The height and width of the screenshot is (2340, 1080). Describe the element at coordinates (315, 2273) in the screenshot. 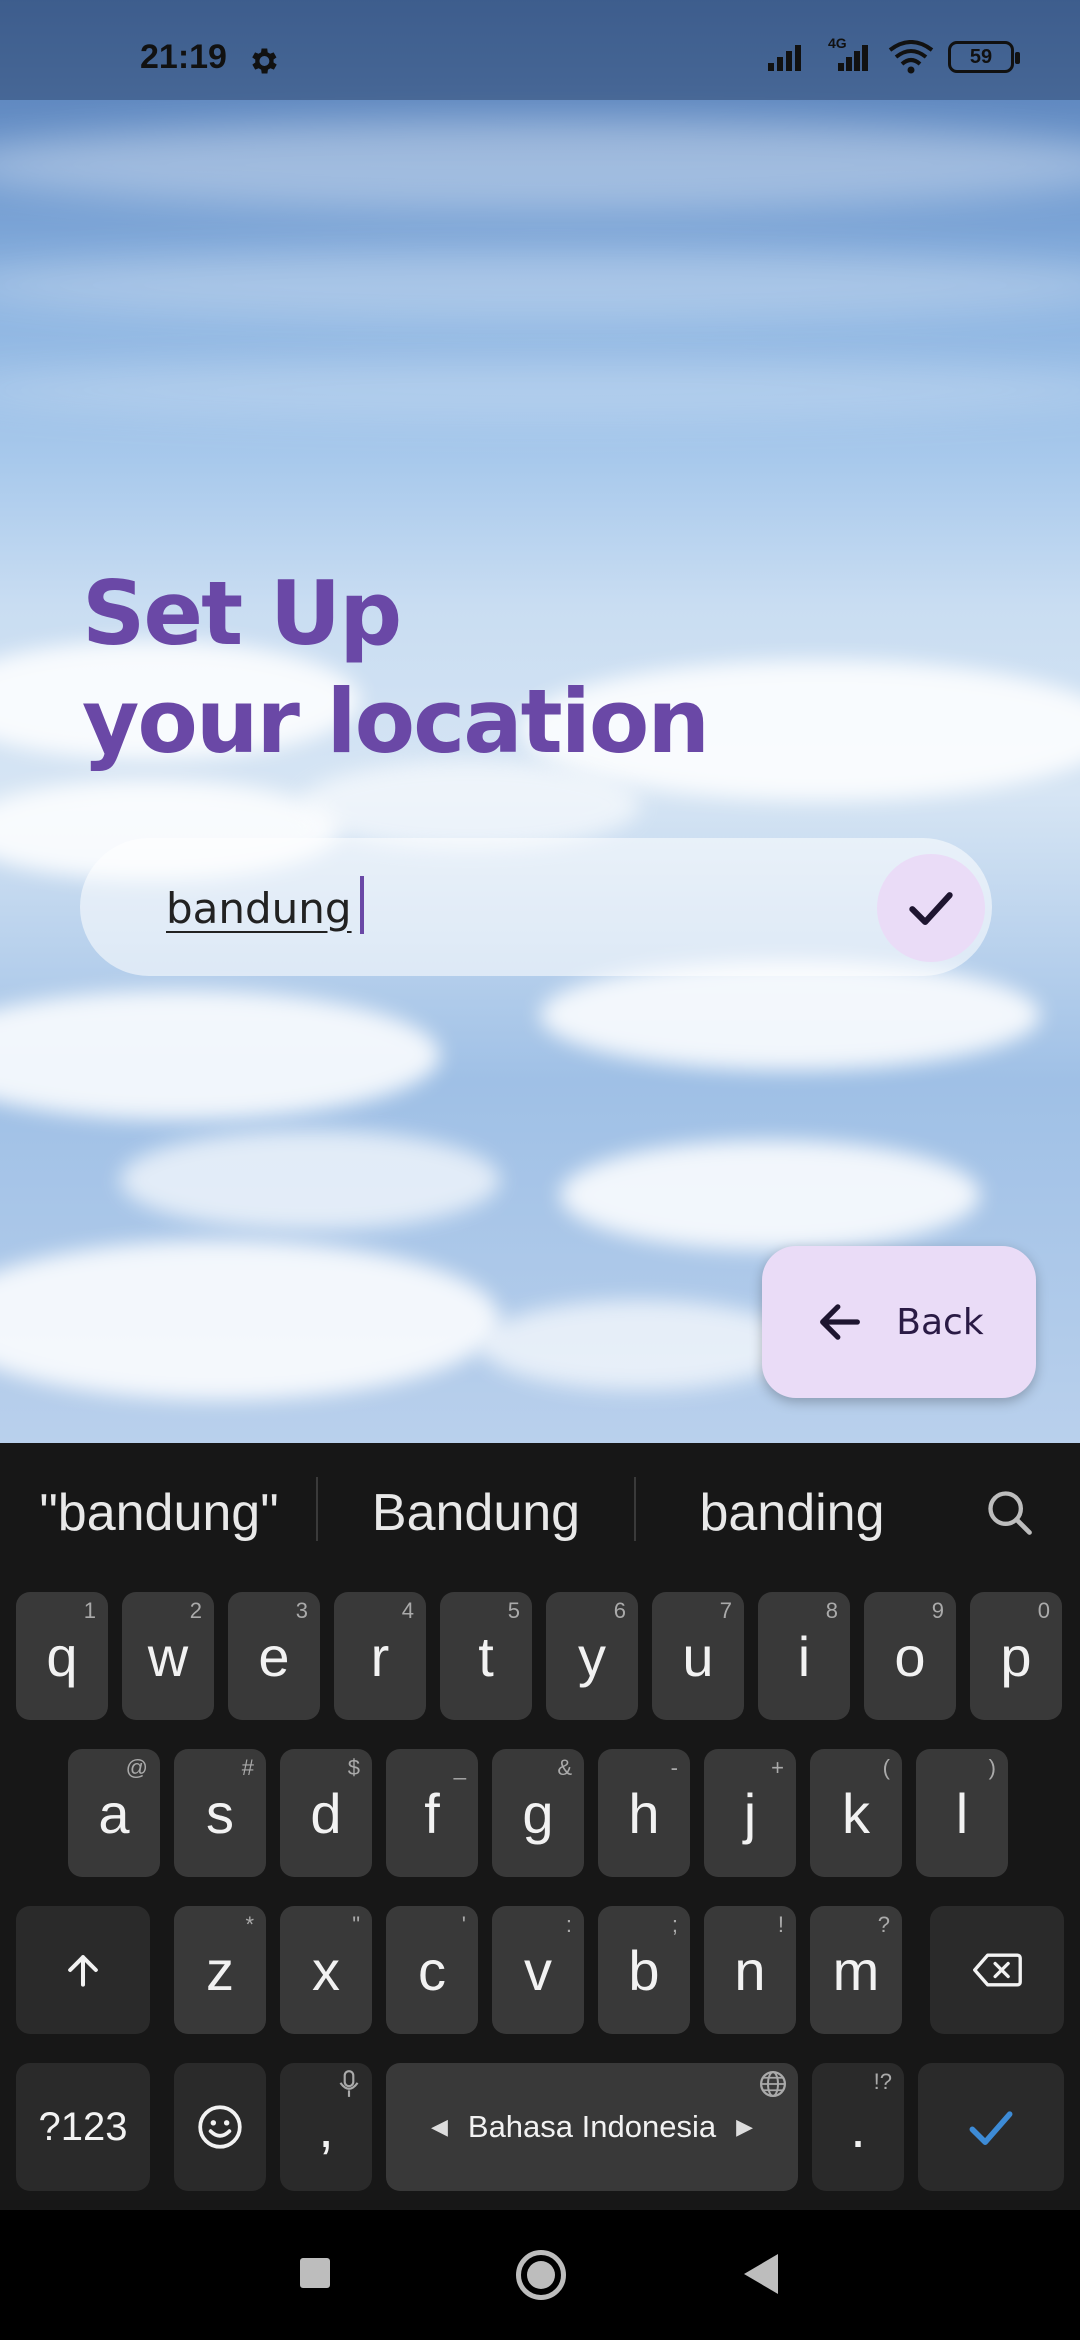

I see `recents-button` at that location.